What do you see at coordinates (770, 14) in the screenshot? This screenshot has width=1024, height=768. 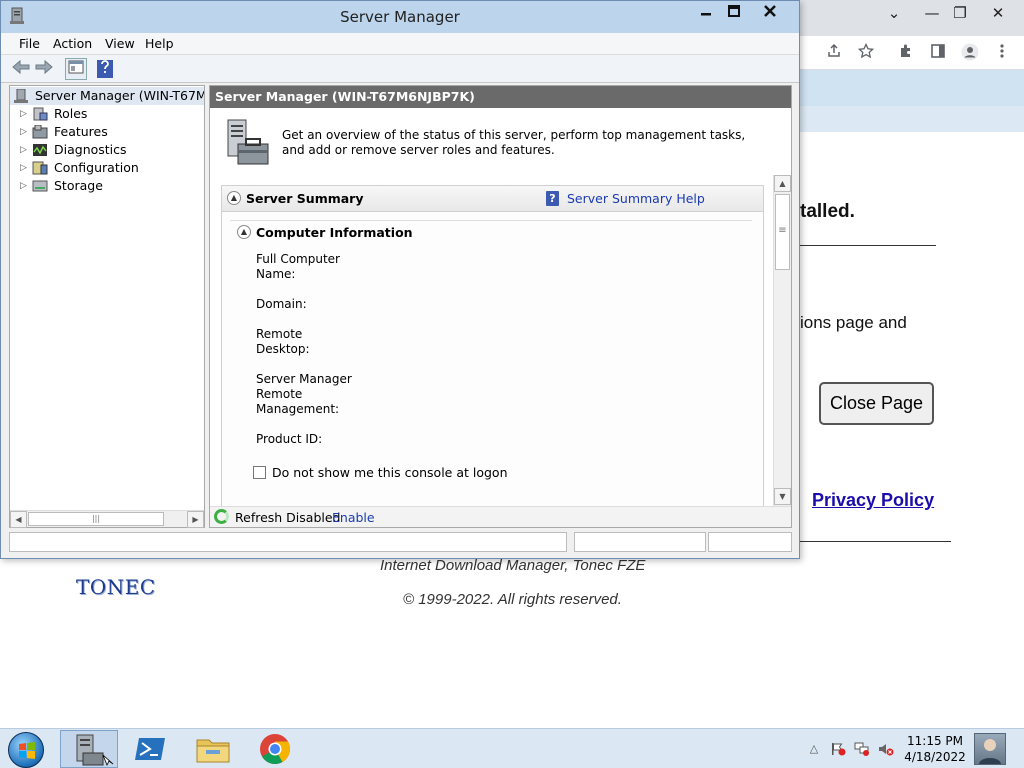 I see `close-button` at bounding box center [770, 14].